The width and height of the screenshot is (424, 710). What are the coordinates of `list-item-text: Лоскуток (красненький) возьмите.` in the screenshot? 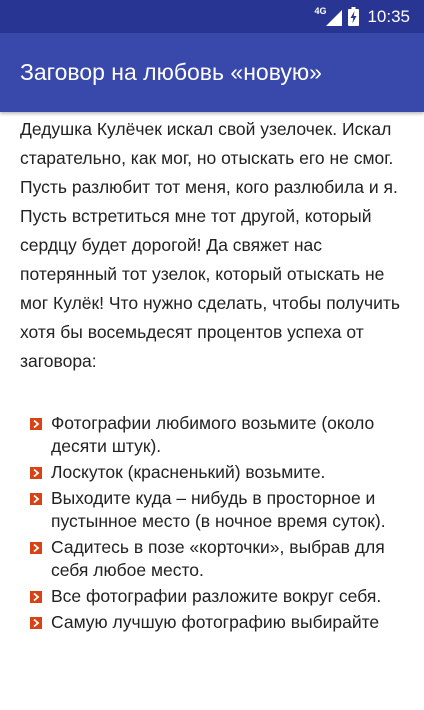 It's located at (188, 472).